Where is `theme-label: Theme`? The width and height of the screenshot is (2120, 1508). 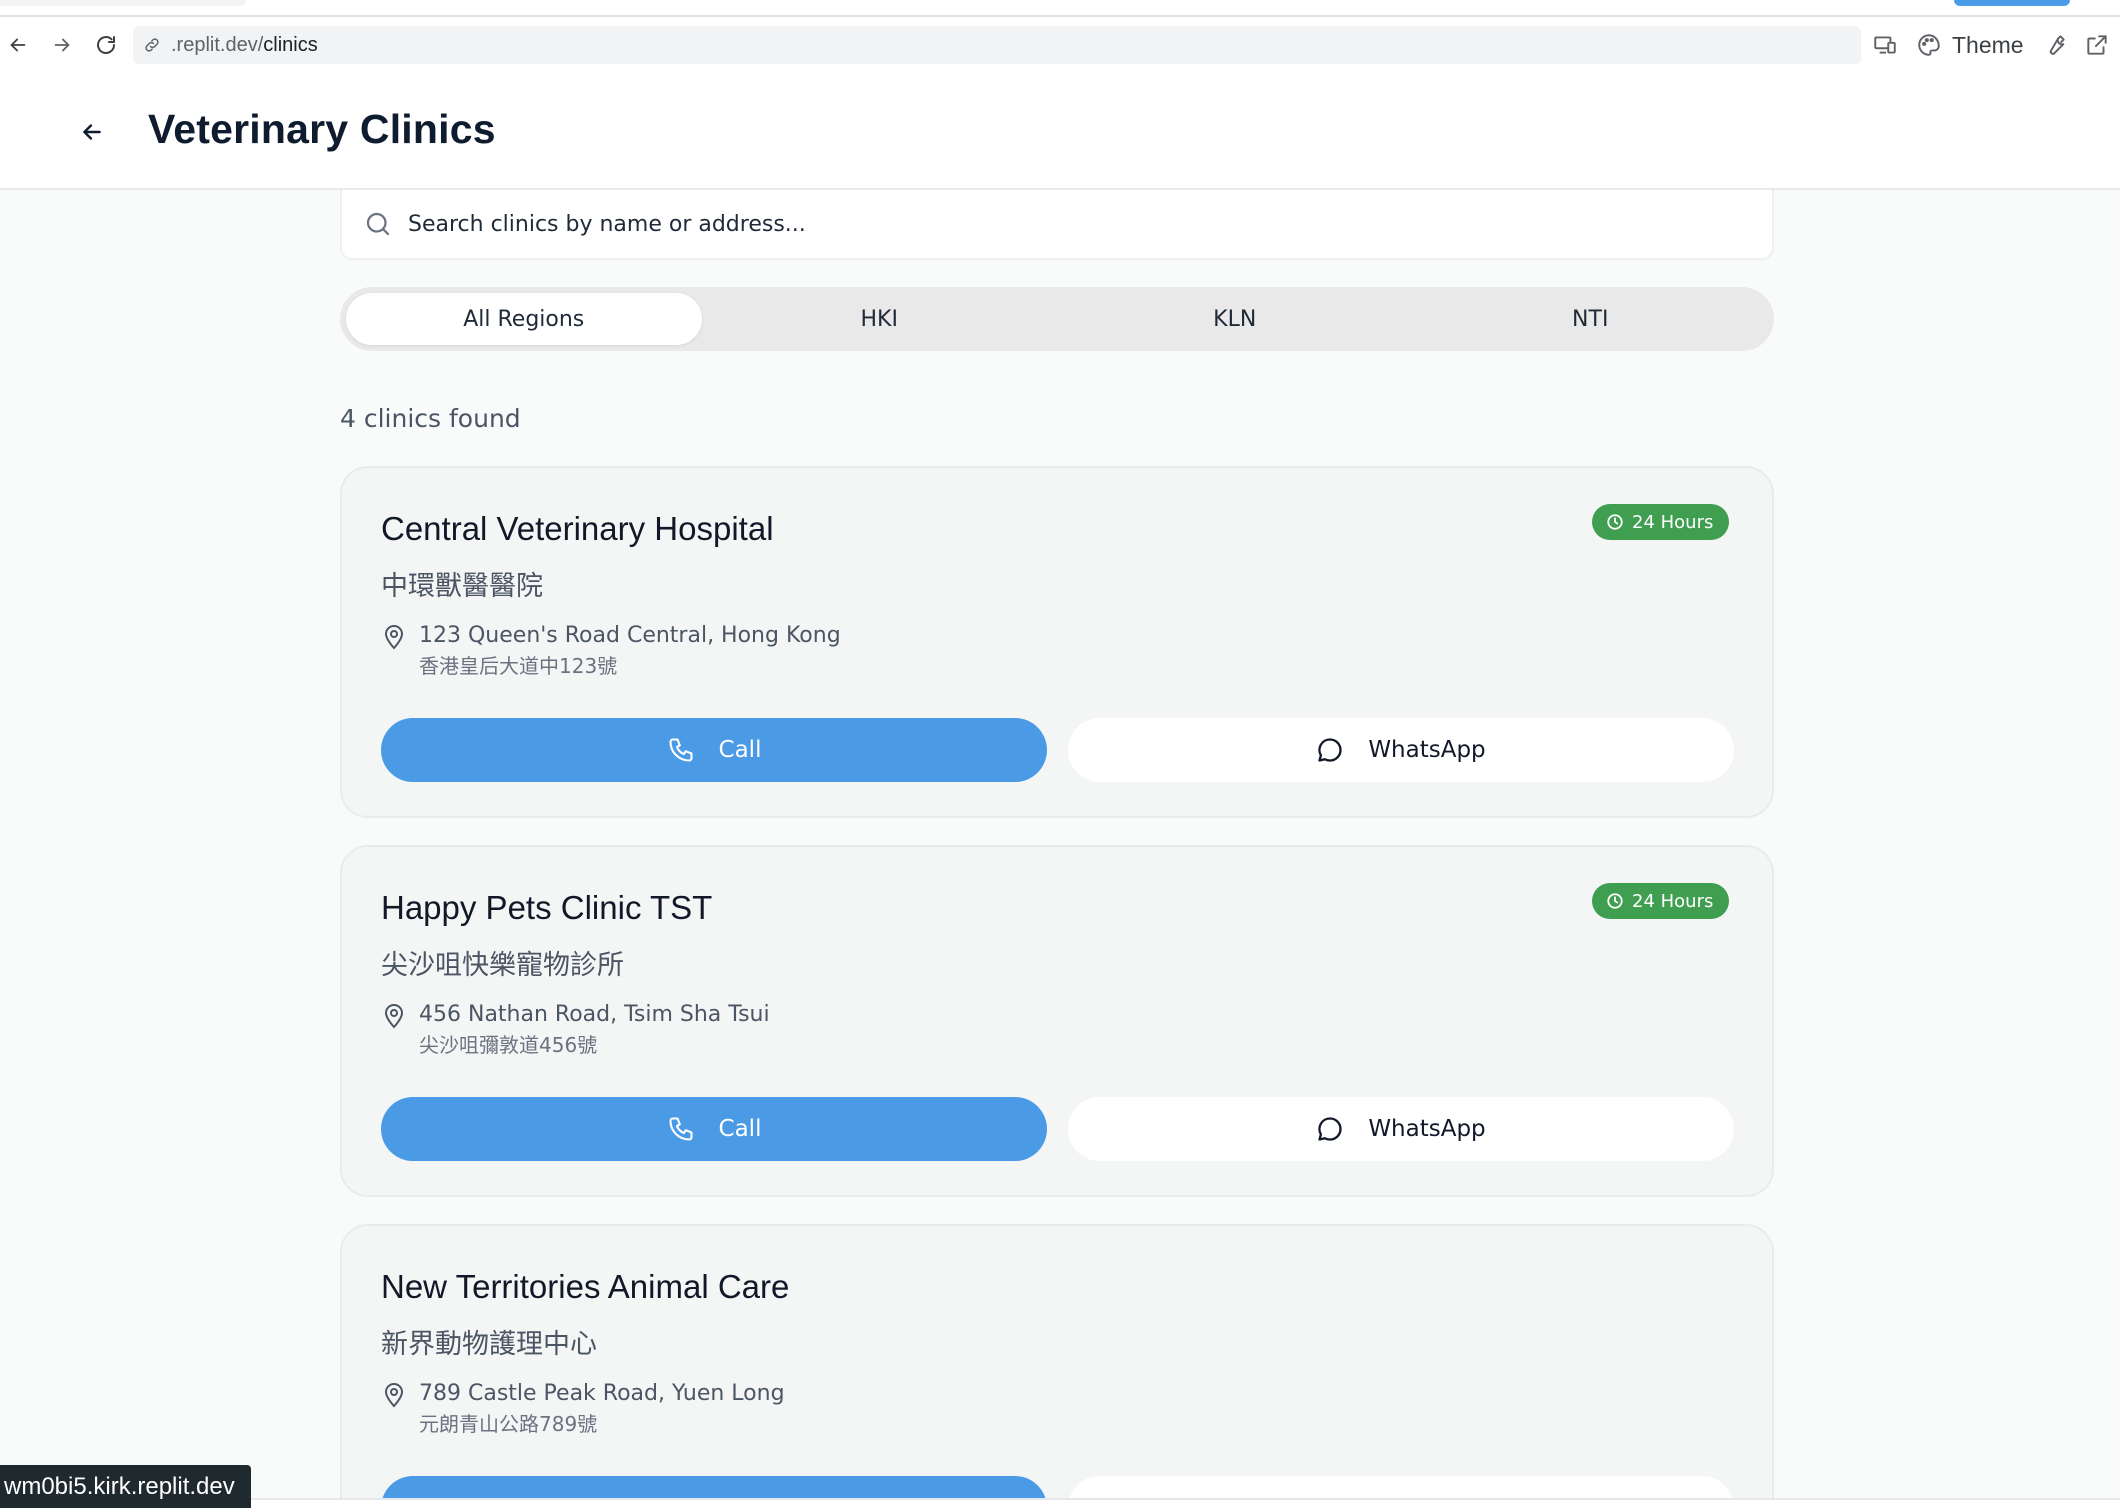
theme-label: Theme is located at coordinates (1988, 44).